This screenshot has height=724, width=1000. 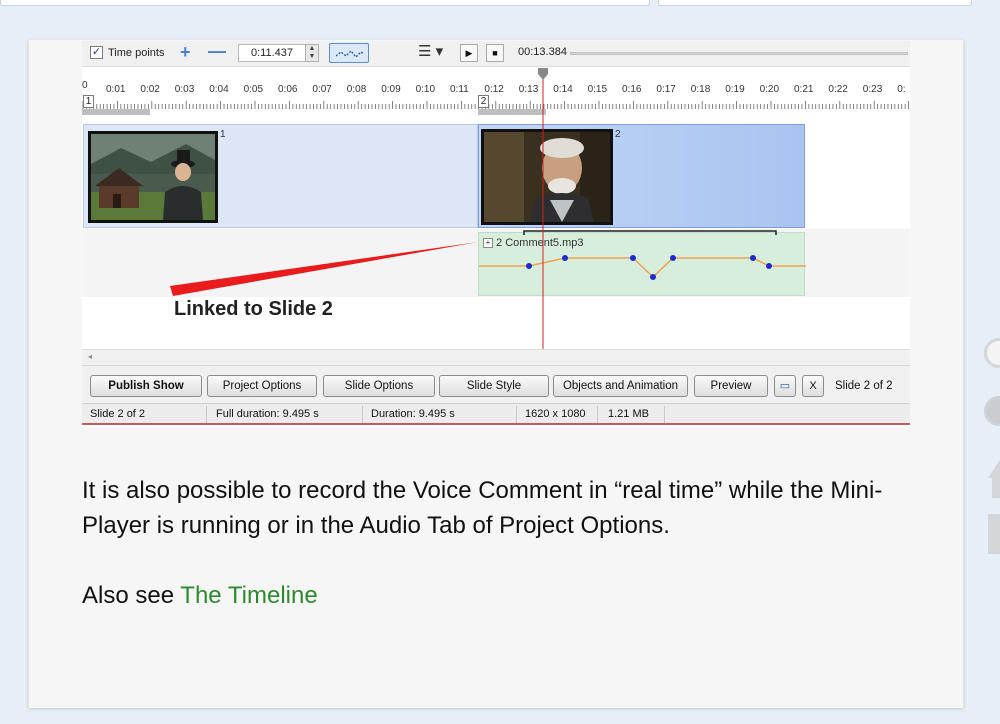 I want to click on horizontal-scrollbar: ◂, so click(x=496, y=357).